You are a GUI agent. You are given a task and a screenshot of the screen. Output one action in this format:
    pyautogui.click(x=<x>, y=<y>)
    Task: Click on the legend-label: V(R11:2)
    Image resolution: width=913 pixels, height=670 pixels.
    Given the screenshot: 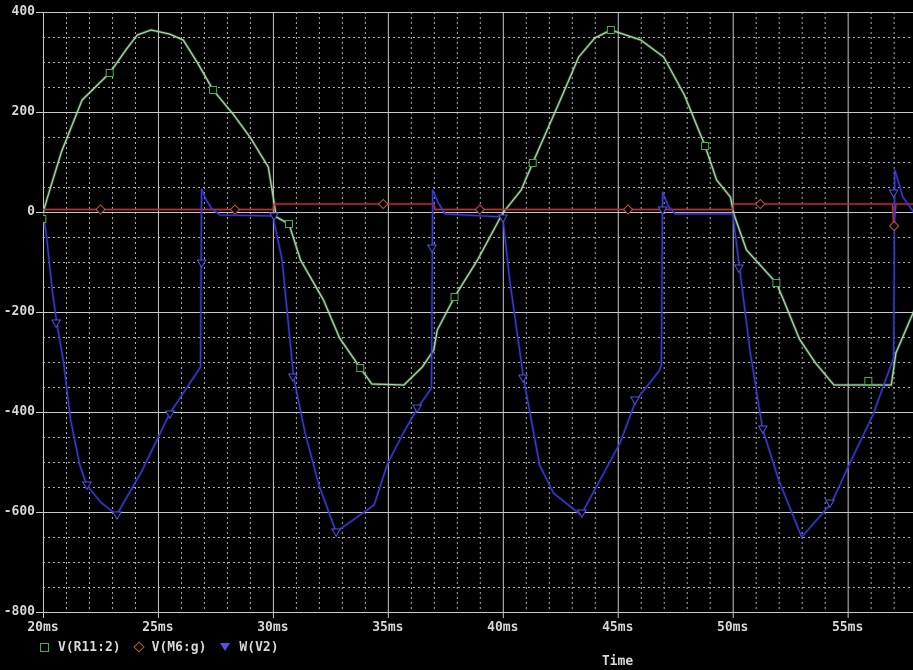 What is the action you would take?
    pyautogui.click(x=89, y=647)
    